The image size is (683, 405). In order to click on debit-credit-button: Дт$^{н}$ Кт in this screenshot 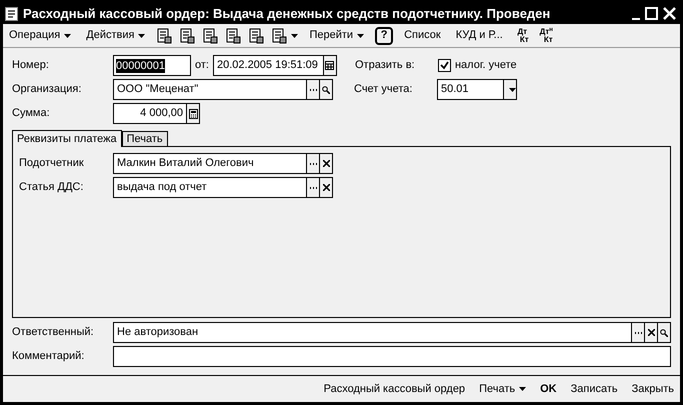, I will do `click(546, 36)`.